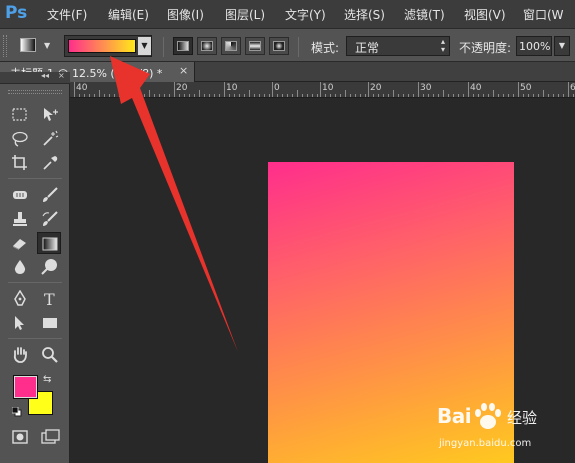  Describe the element at coordinates (305, 14) in the screenshot. I see `menu-type: 文字(Y)` at that location.